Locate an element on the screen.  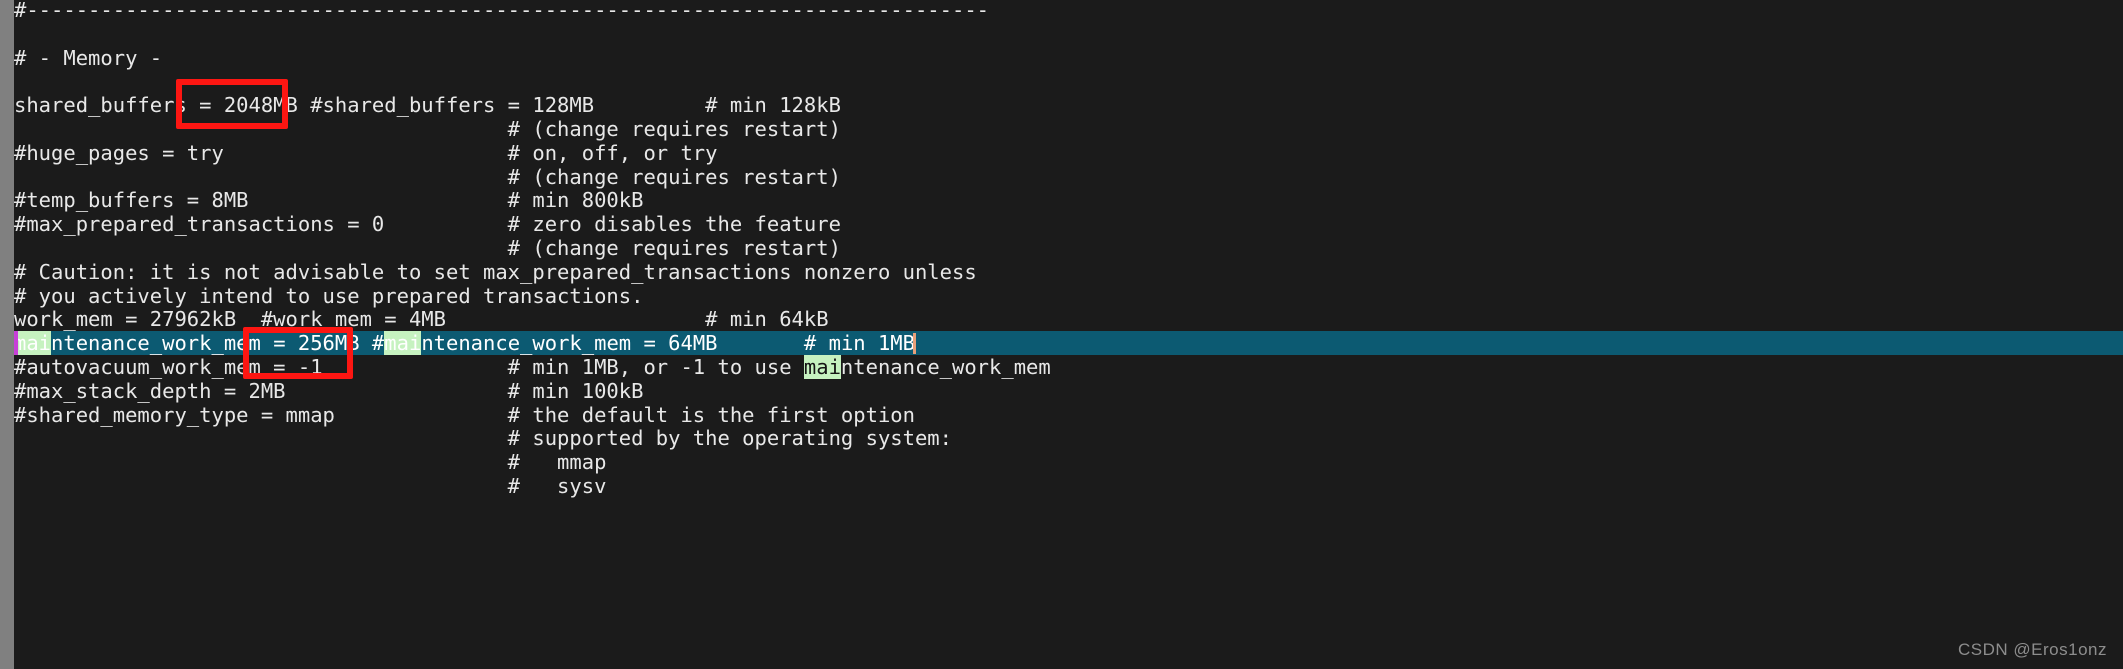
code-line: # supported by the operating system: is located at coordinates (1068, 438).